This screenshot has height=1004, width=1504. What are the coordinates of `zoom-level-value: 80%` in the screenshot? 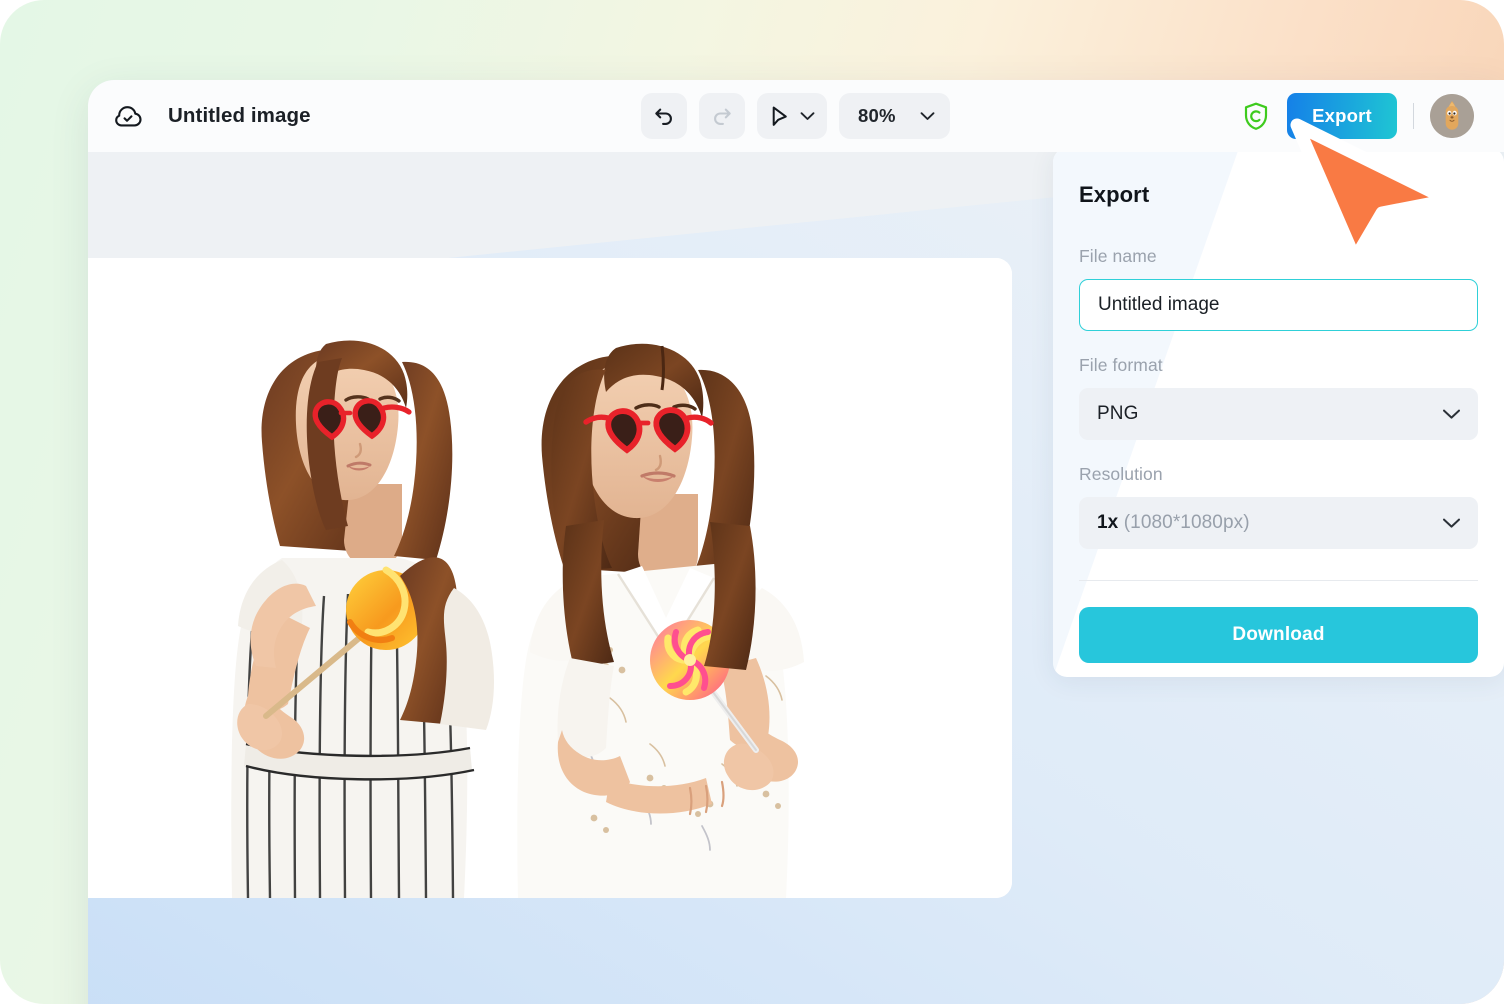 It's located at (877, 115).